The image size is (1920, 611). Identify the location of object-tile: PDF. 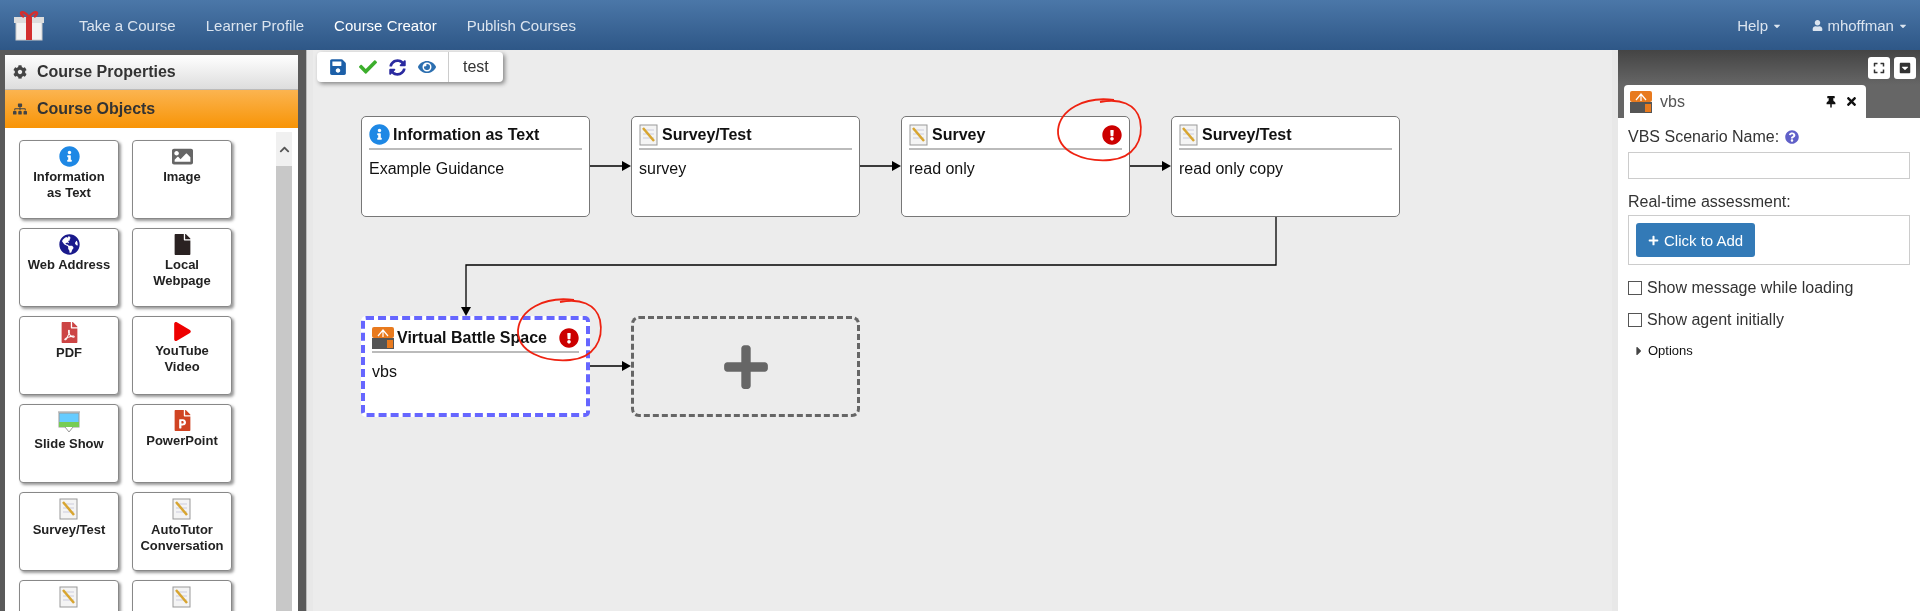
(69, 355).